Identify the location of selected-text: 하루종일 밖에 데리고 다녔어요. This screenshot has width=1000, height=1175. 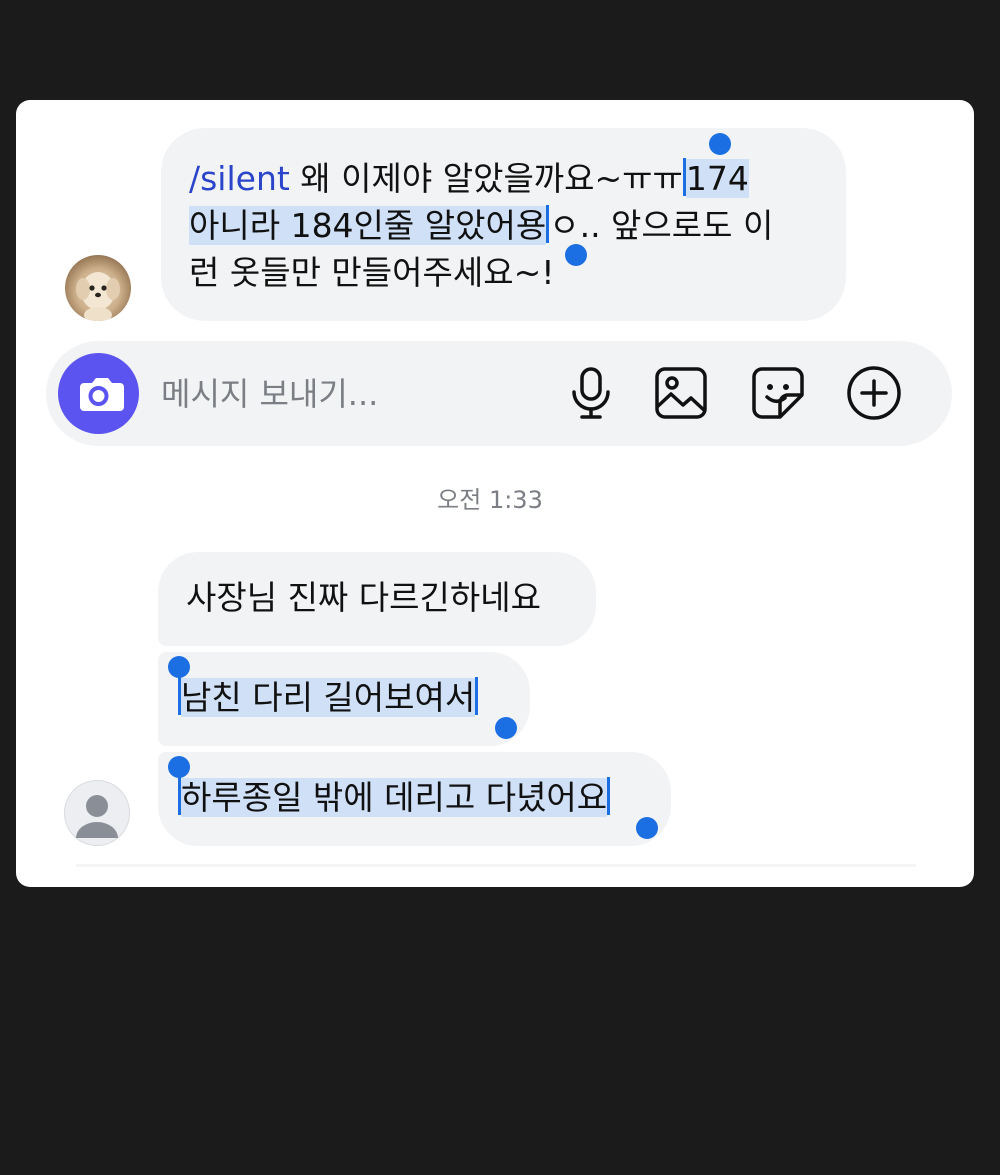
(394, 797).